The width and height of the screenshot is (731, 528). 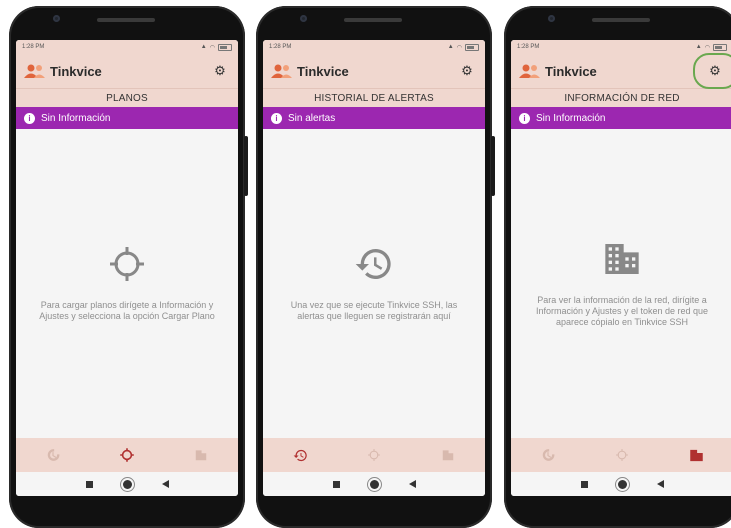 What do you see at coordinates (127, 97) in the screenshot?
I see `section-title: PLANOS` at bounding box center [127, 97].